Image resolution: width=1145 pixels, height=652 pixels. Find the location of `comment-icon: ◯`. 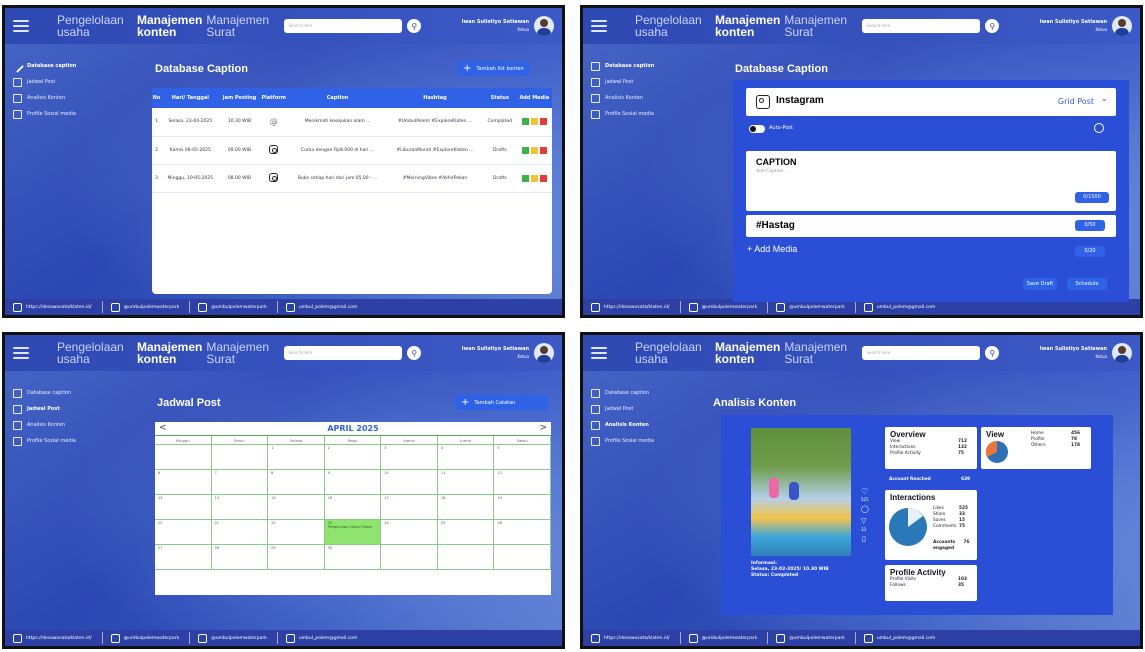

comment-icon: ◯ is located at coordinates (865, 509).